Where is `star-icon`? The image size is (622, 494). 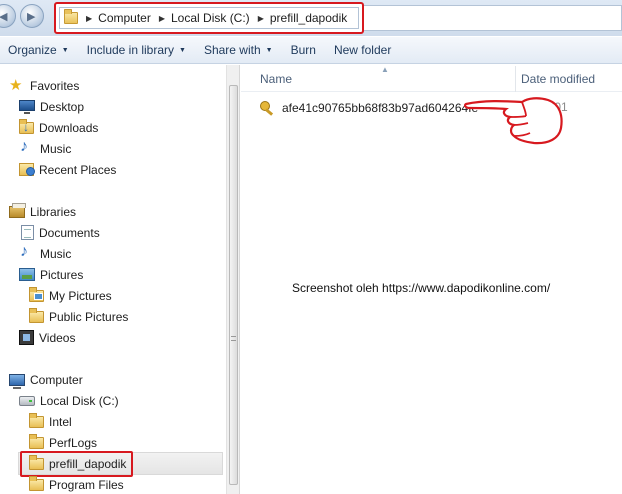
star-icon is located at coordinates (17, 85).